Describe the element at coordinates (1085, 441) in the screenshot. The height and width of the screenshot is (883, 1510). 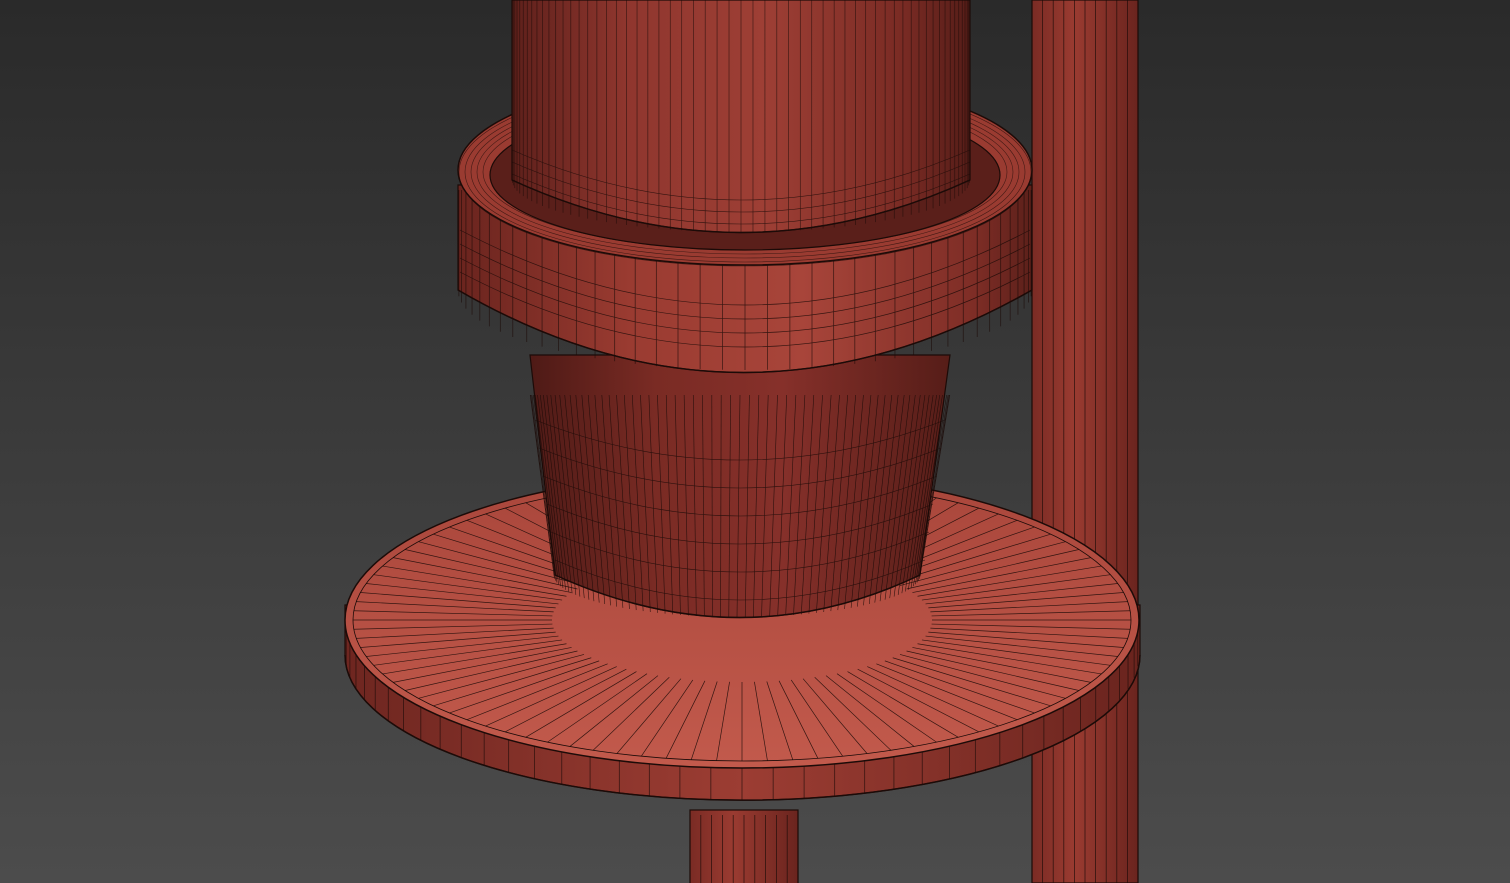
I see `vertical-pole` at that location.